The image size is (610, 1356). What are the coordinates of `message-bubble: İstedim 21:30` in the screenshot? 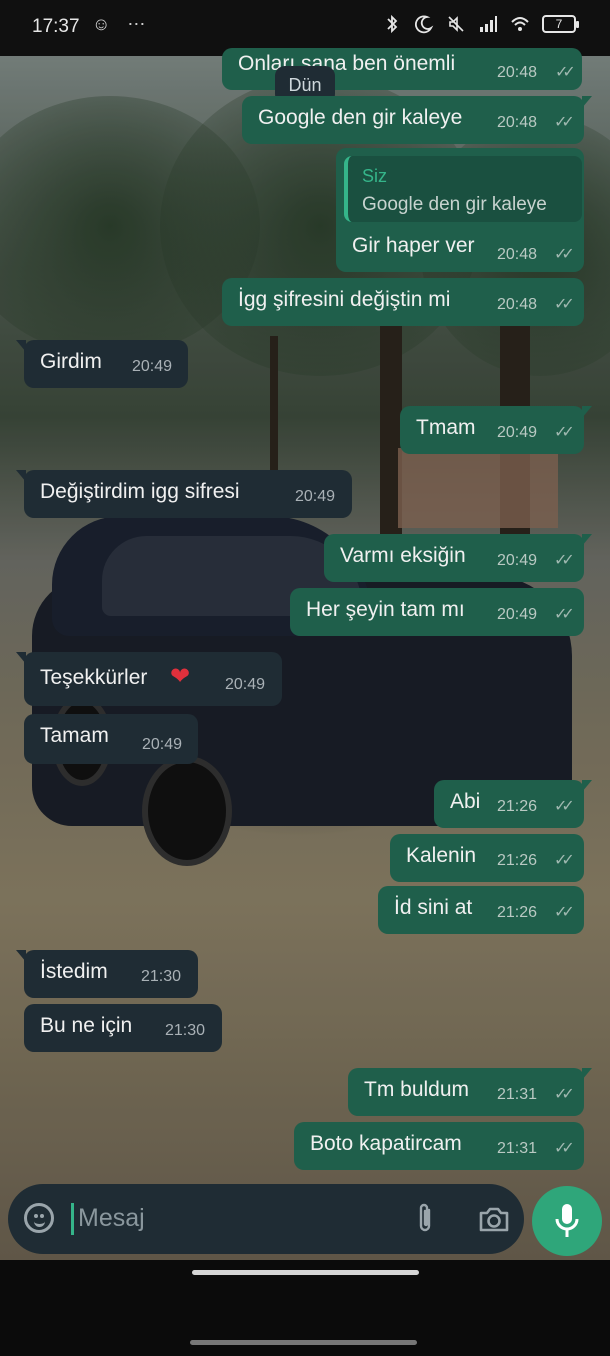 It's located at (107, 974).